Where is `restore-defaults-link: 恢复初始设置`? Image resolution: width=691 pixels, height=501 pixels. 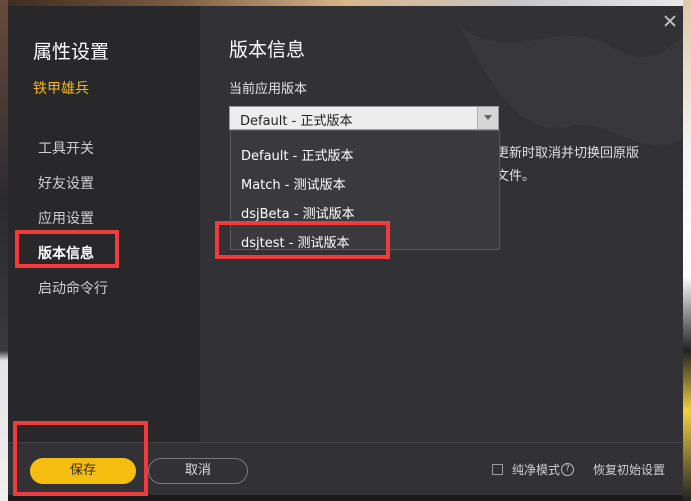 restore-defaults-link: 恢复初始设置 is located at coordinates (629, 469).